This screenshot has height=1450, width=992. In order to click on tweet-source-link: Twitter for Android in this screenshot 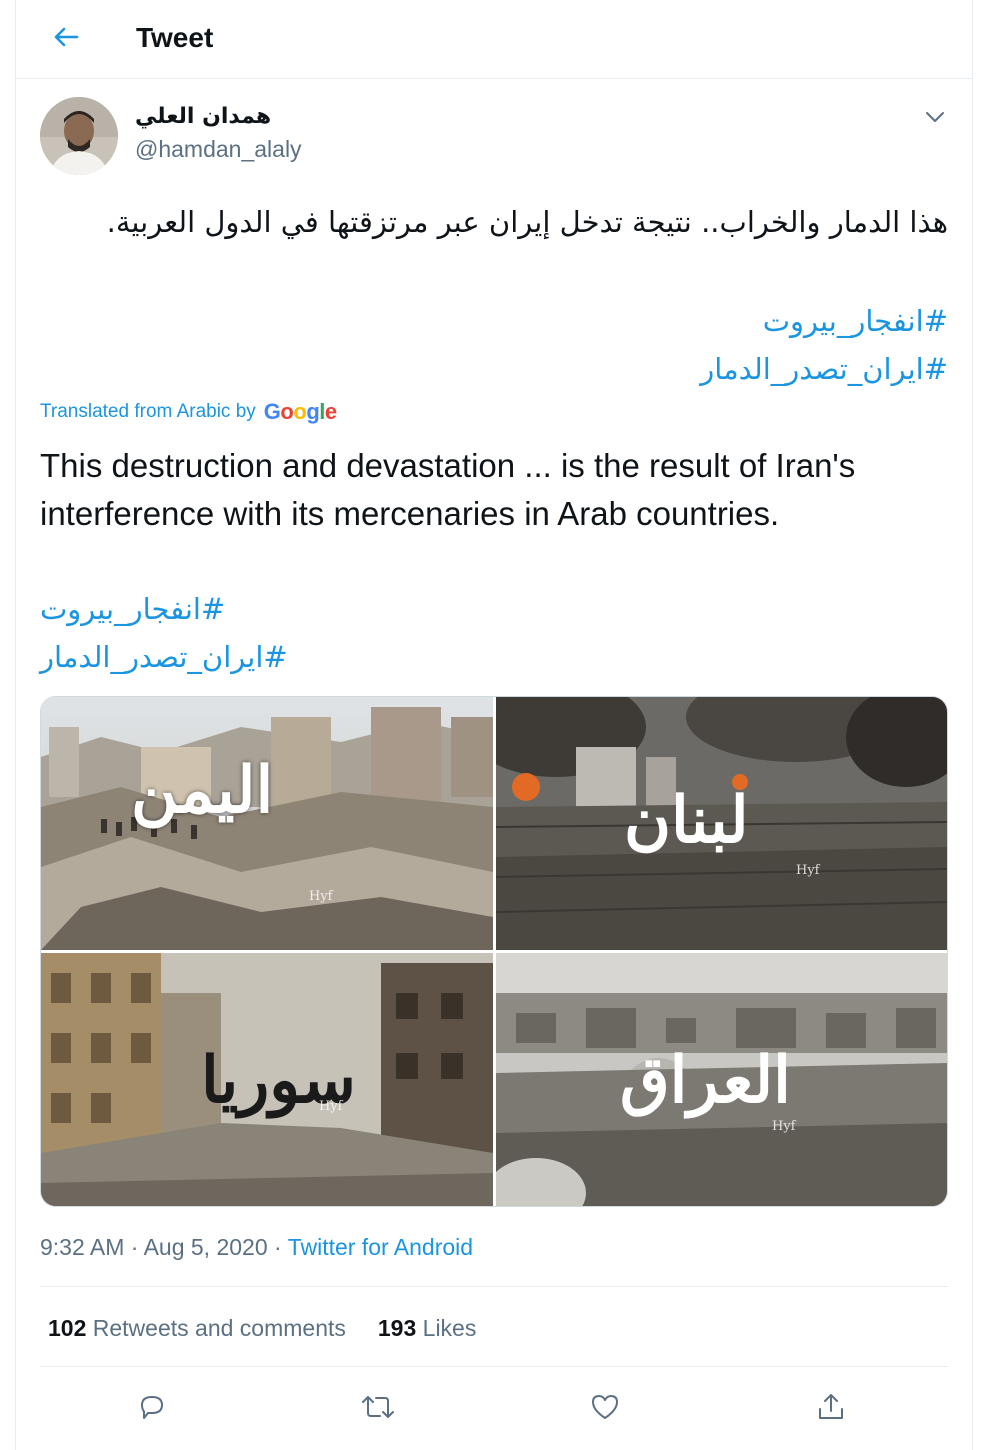, I will do `click(380, 1247)`.